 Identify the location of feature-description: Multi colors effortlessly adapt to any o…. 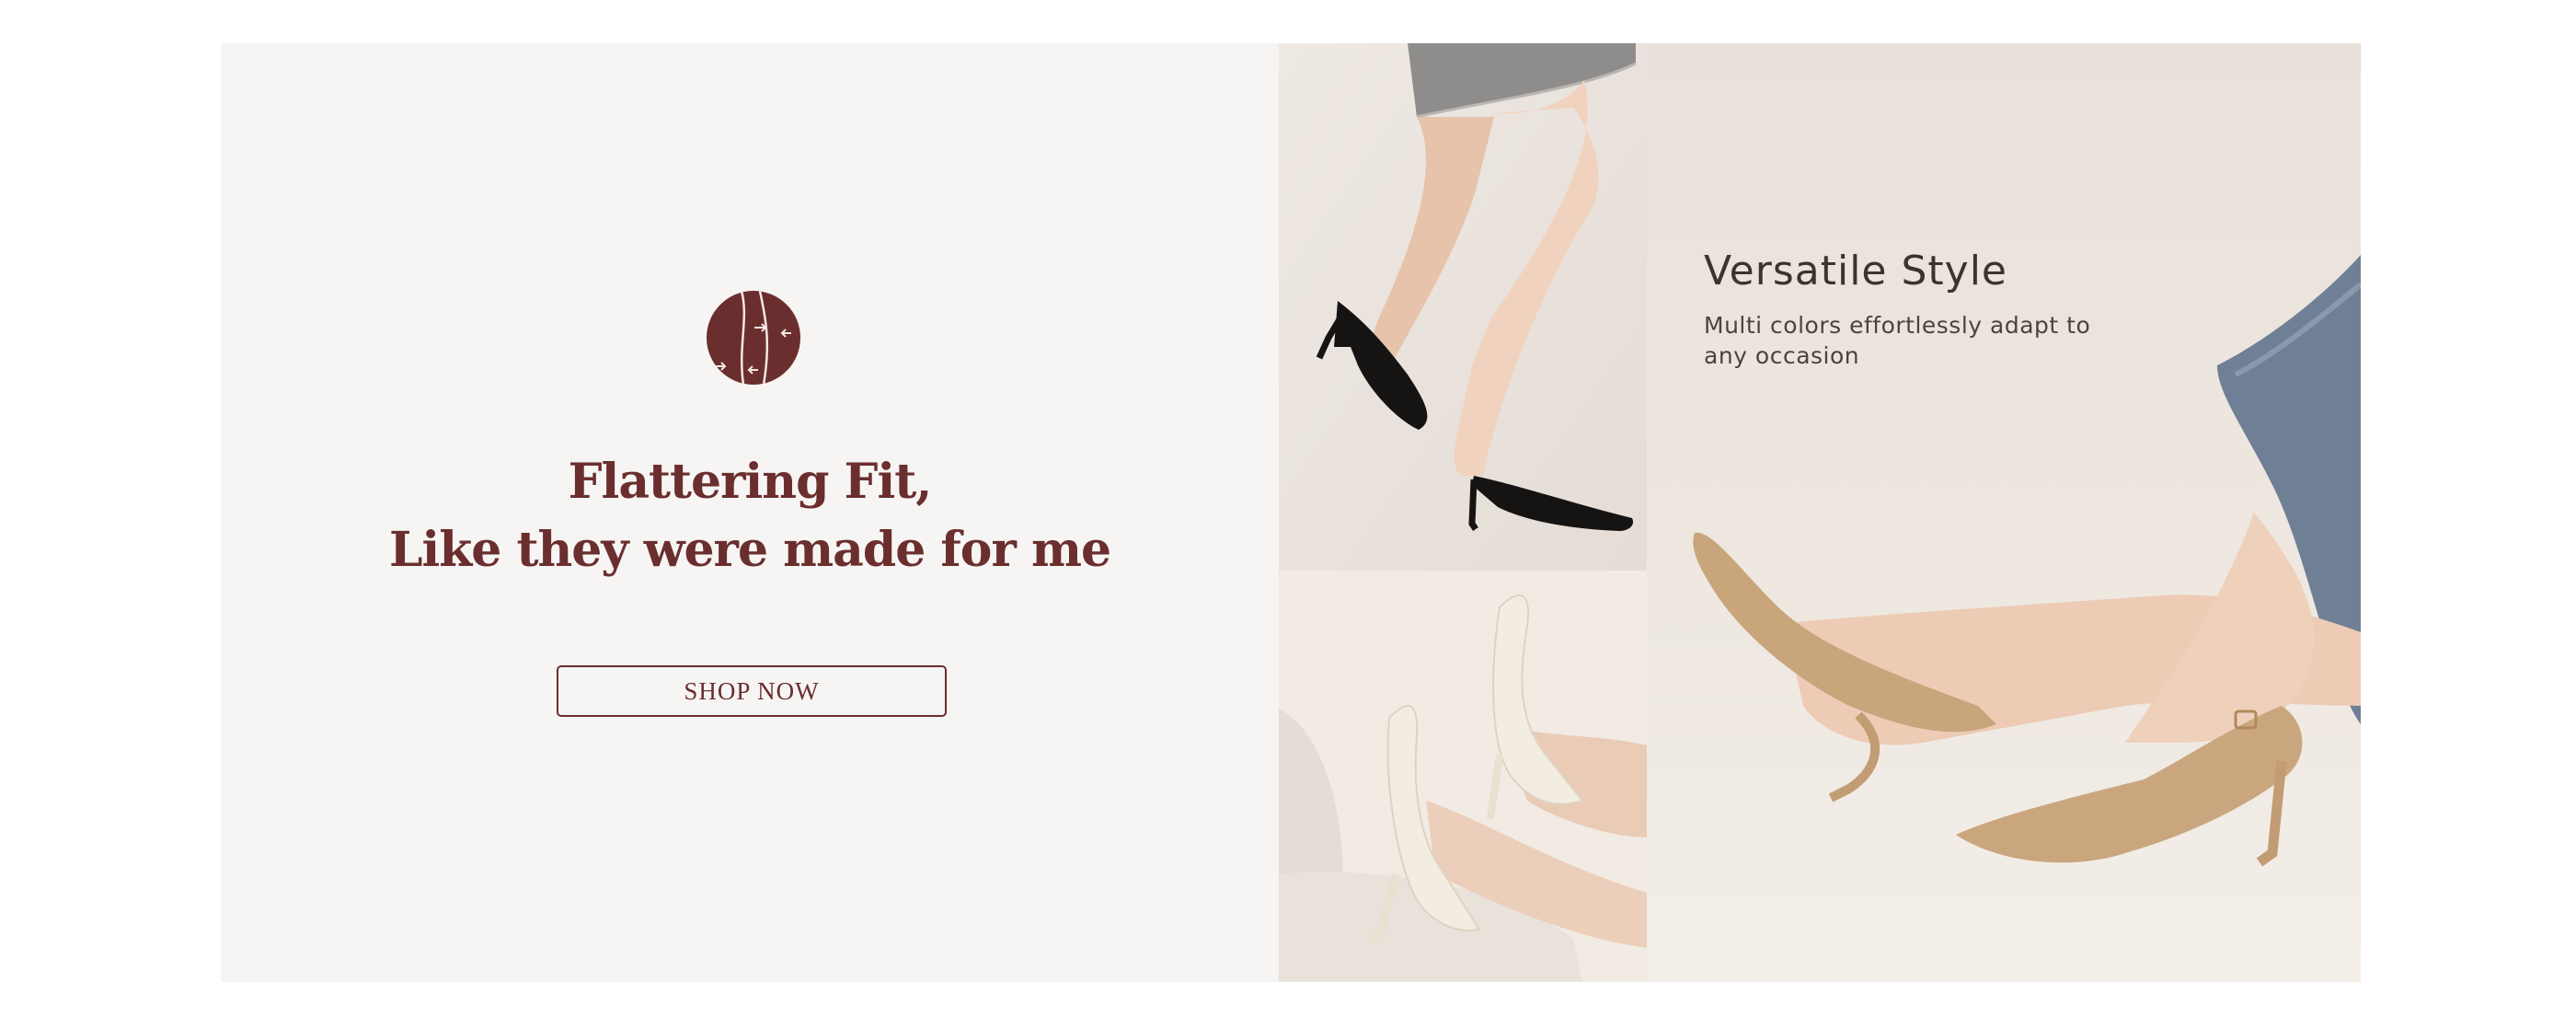
(1897, 340).